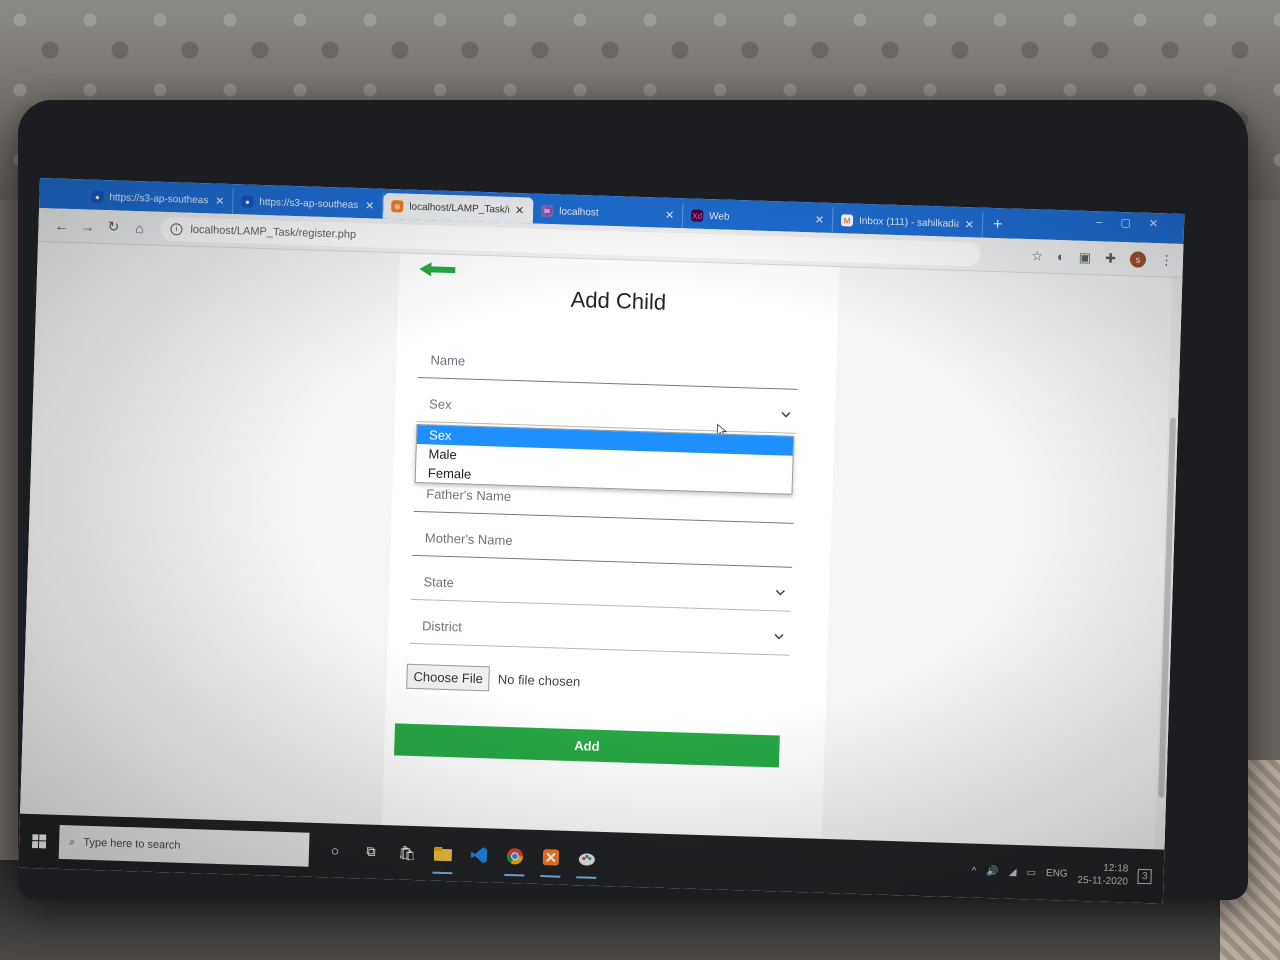 The image size is (1280, 960). I want to click on extension-icon: ◐, so click(1061, 256).